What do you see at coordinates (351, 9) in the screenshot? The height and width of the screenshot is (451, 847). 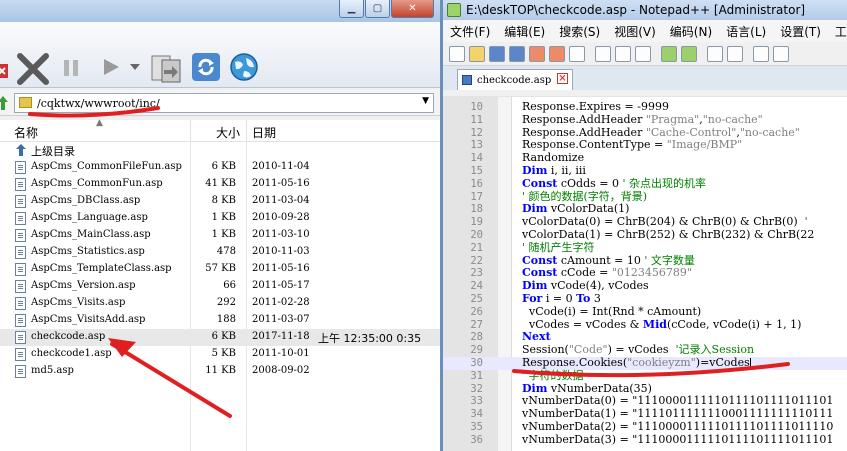 I see `minimize-button: ▁` at bounding box center [351, 9].